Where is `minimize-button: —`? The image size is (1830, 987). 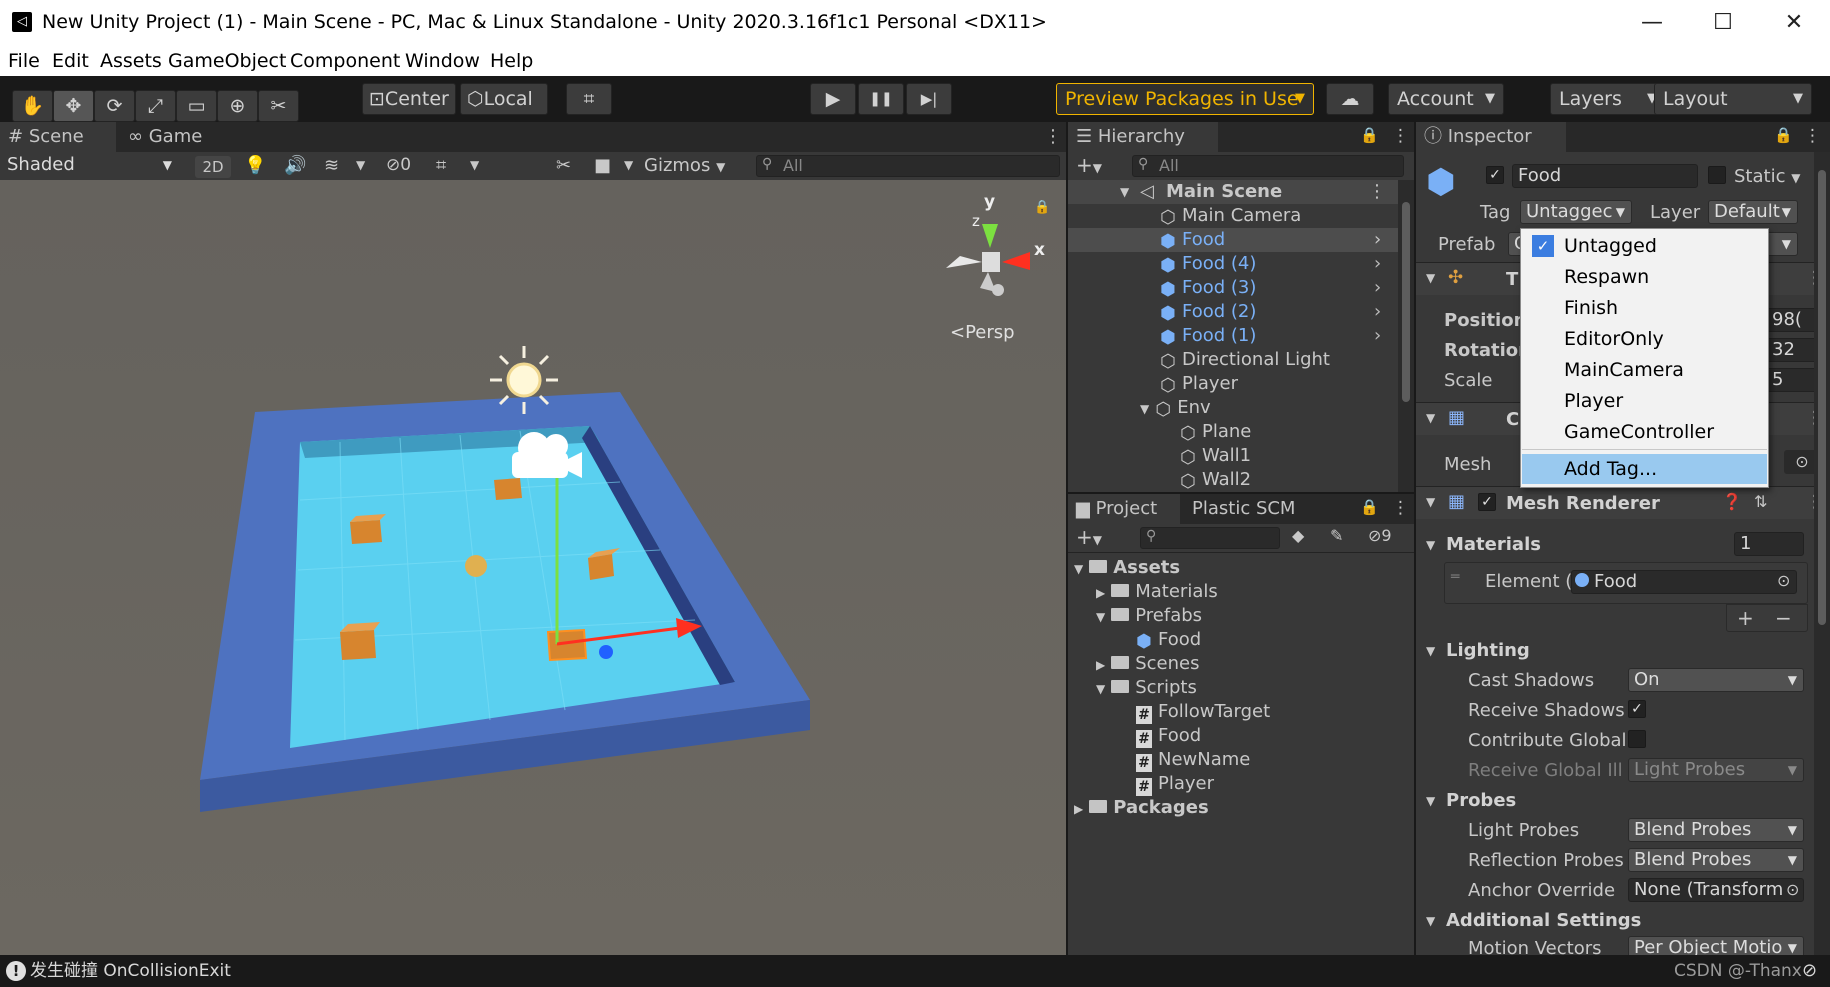
minimize-button: — is located at coordinates (1652, 23).